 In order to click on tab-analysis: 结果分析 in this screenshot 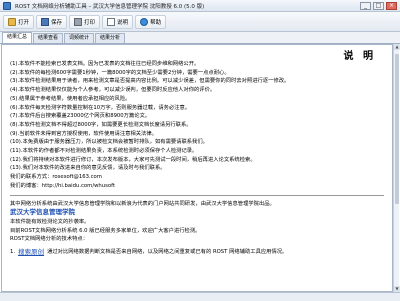, I will do `click(110, 38)`.